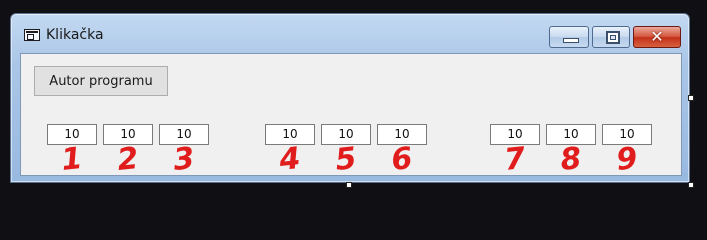 The width and height of the screenshot is (707, 240). What do you see at coordinates (627, 159) in the screenshot?
I see `annotation-label-9: 9` at bounding box center [627, 159].